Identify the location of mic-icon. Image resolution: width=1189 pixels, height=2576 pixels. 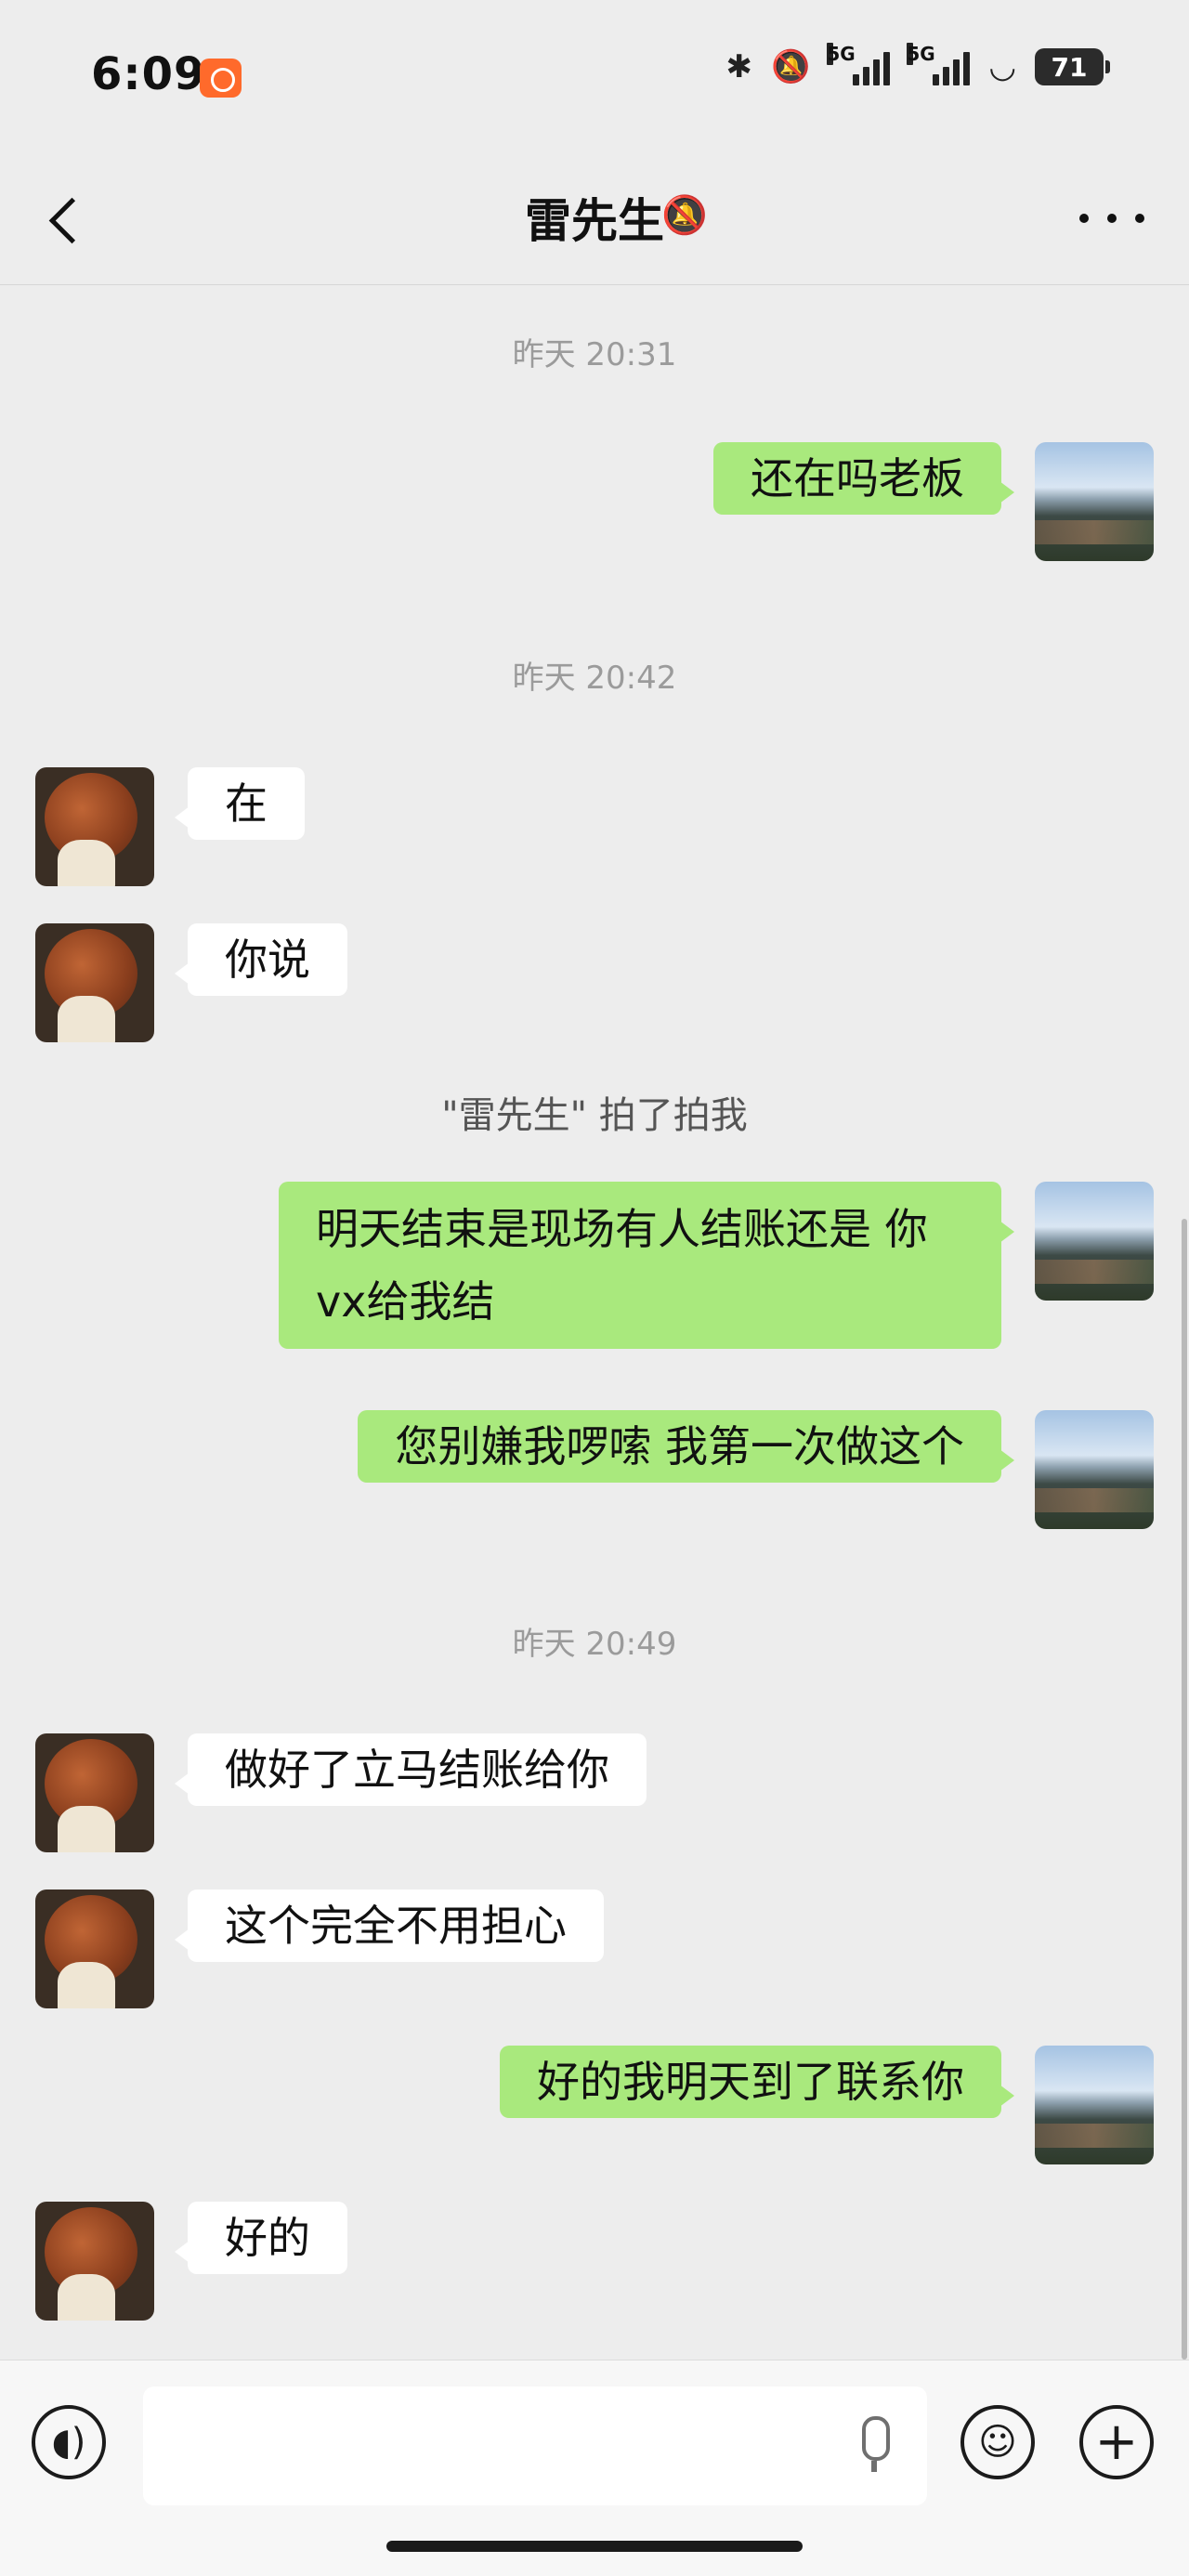
(874, 2446).